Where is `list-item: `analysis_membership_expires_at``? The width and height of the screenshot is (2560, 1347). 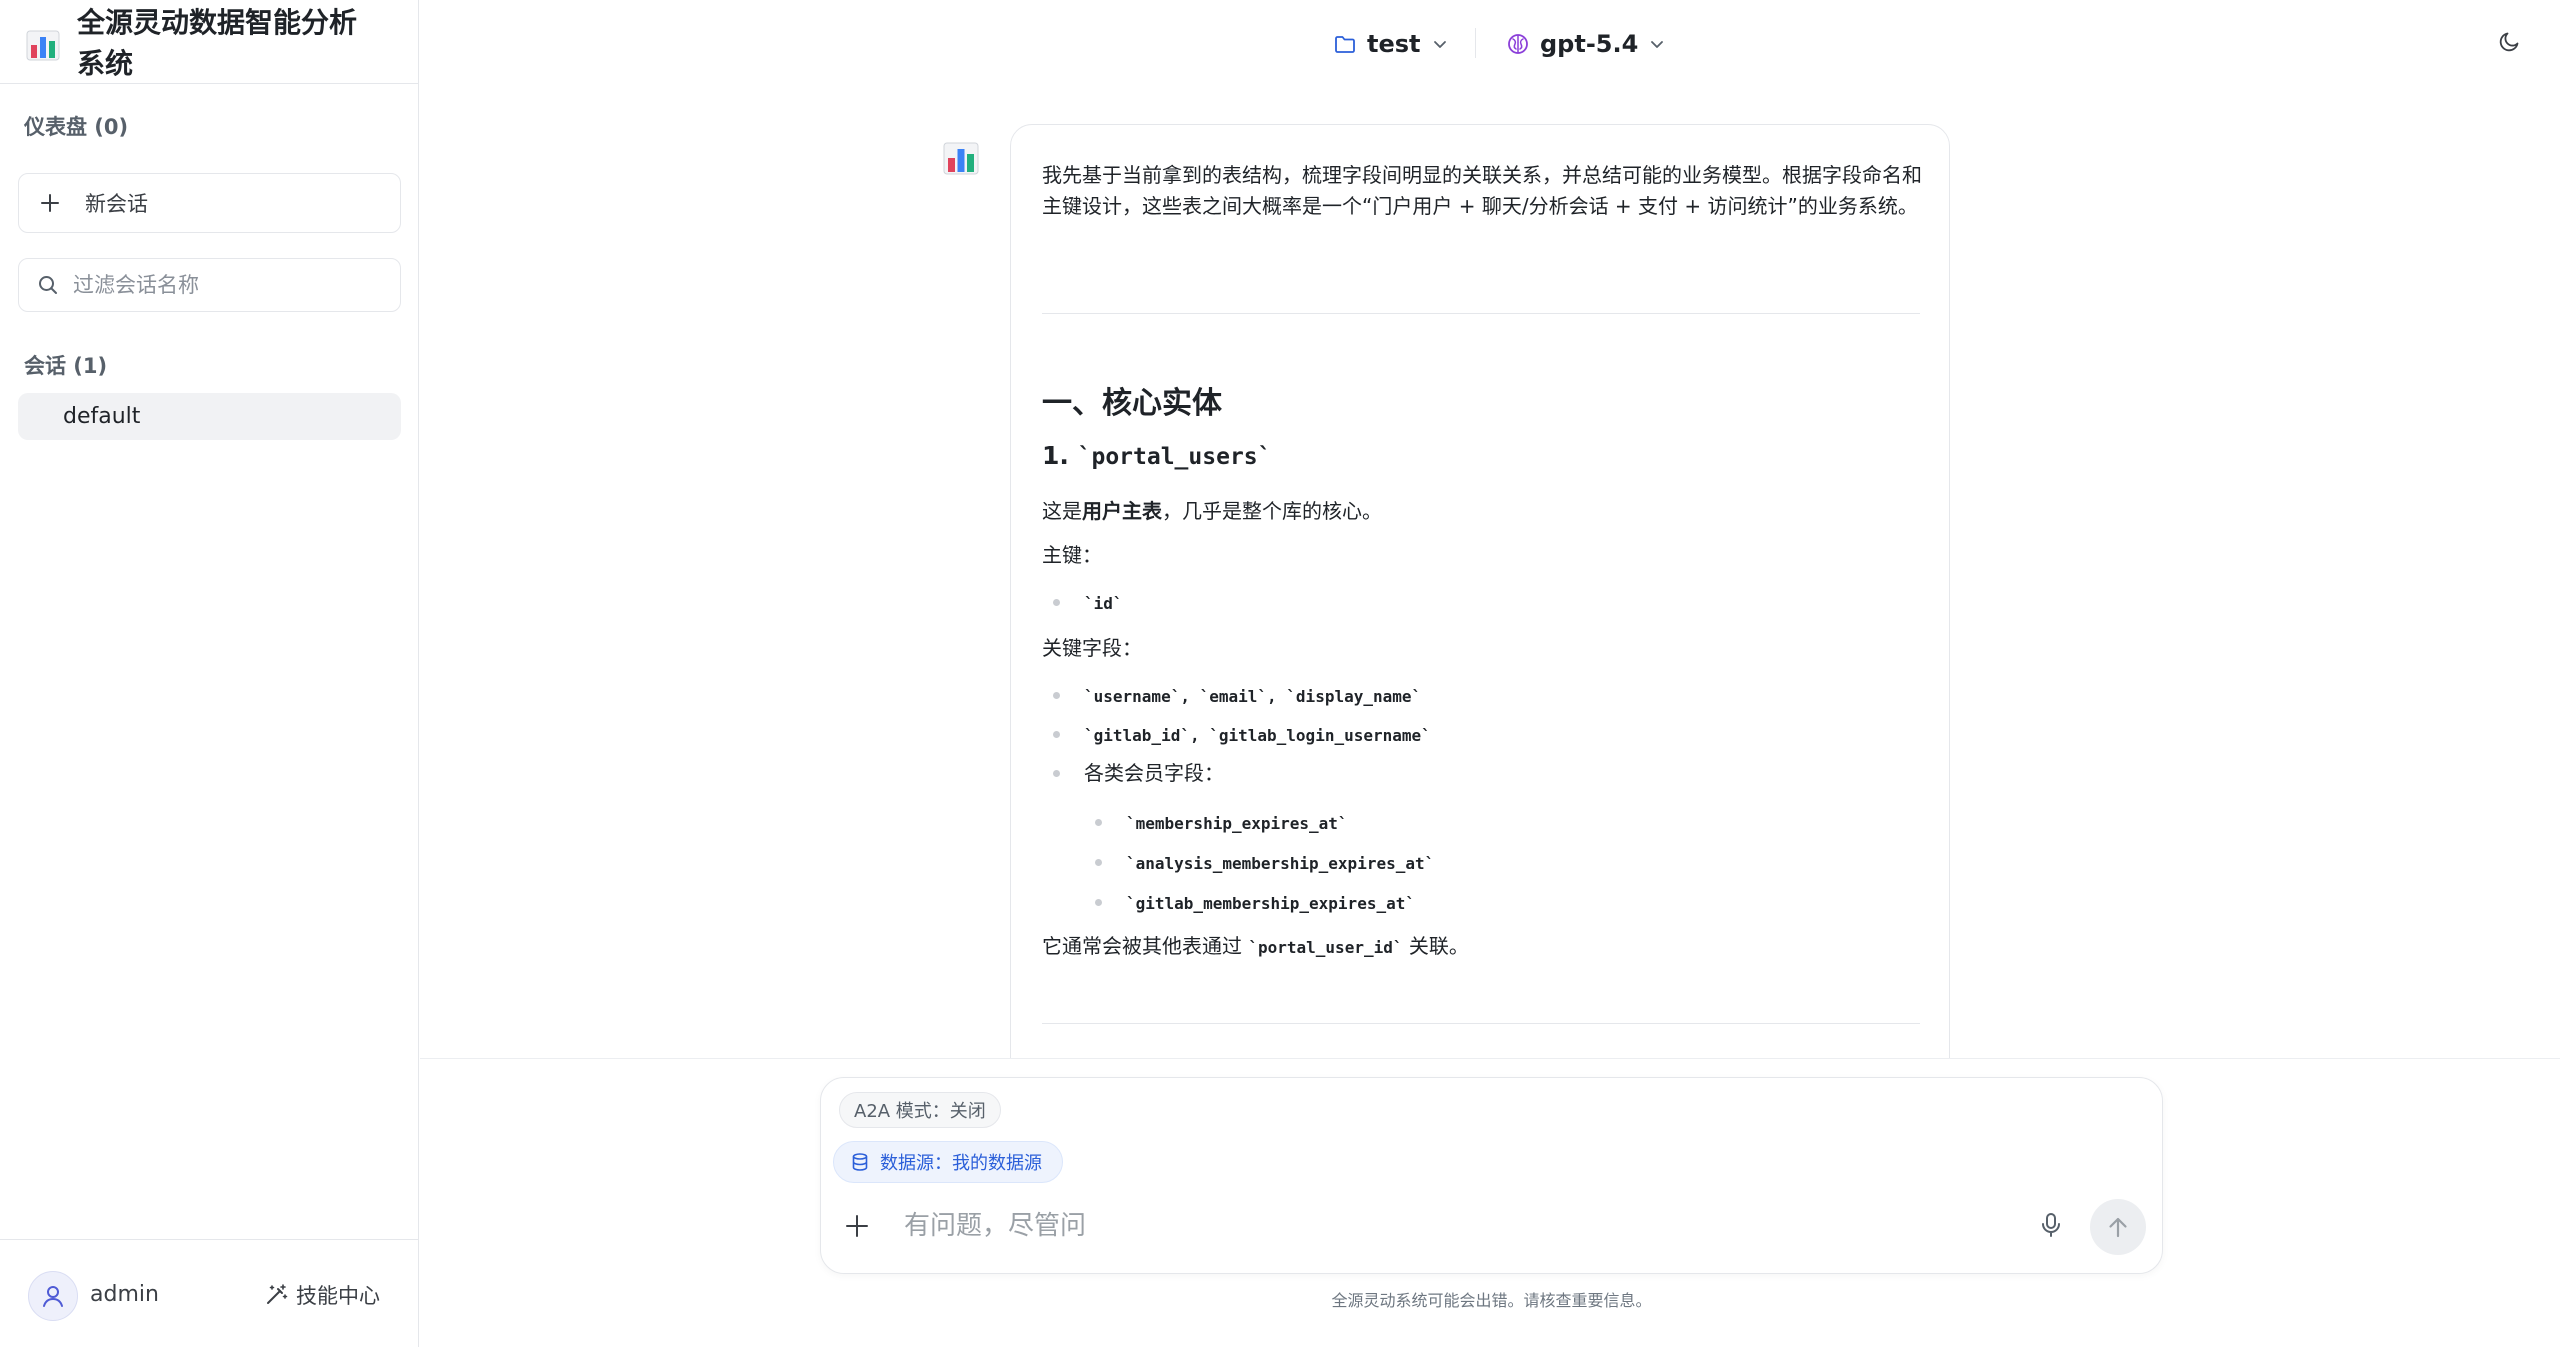
list-item: `analysis_membership_expires_at` is located at coordinates (1264, 863).